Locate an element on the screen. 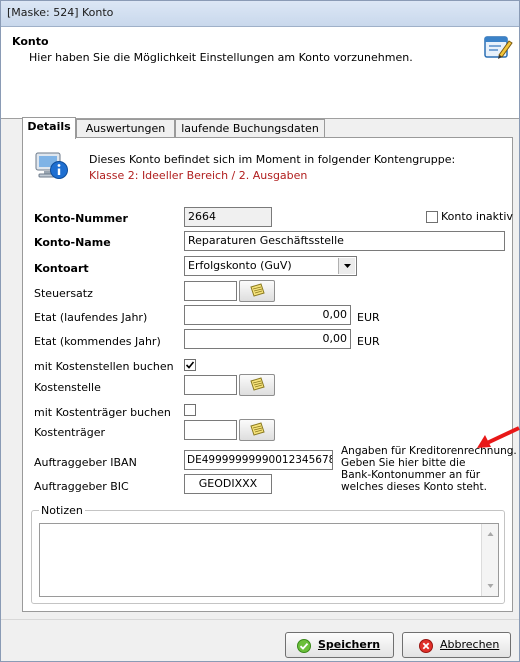 The image size is (520, 662). mit-kostenstellen-label: mit Kostenstellen buchen is located at coordinates (104, 366).